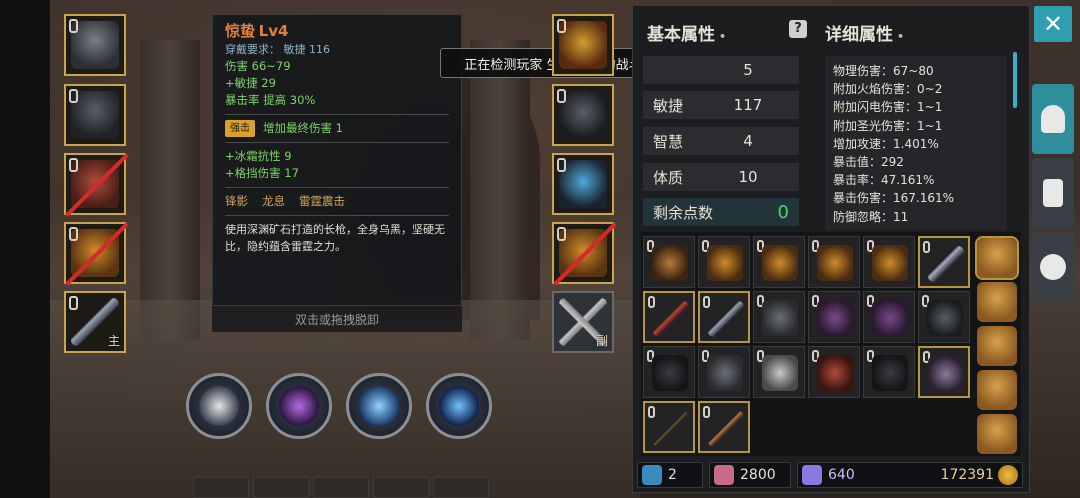 Image resolution: width=1080 pixels, height=498 pixels. I want to click on bow-icon, so click(671, 429).